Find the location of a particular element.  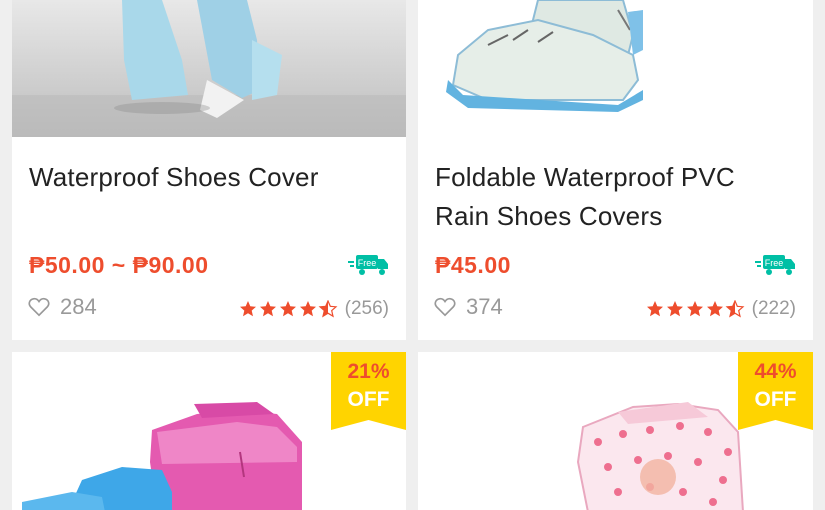

product-card: 44% OFF is located at coordinates (615, 431).